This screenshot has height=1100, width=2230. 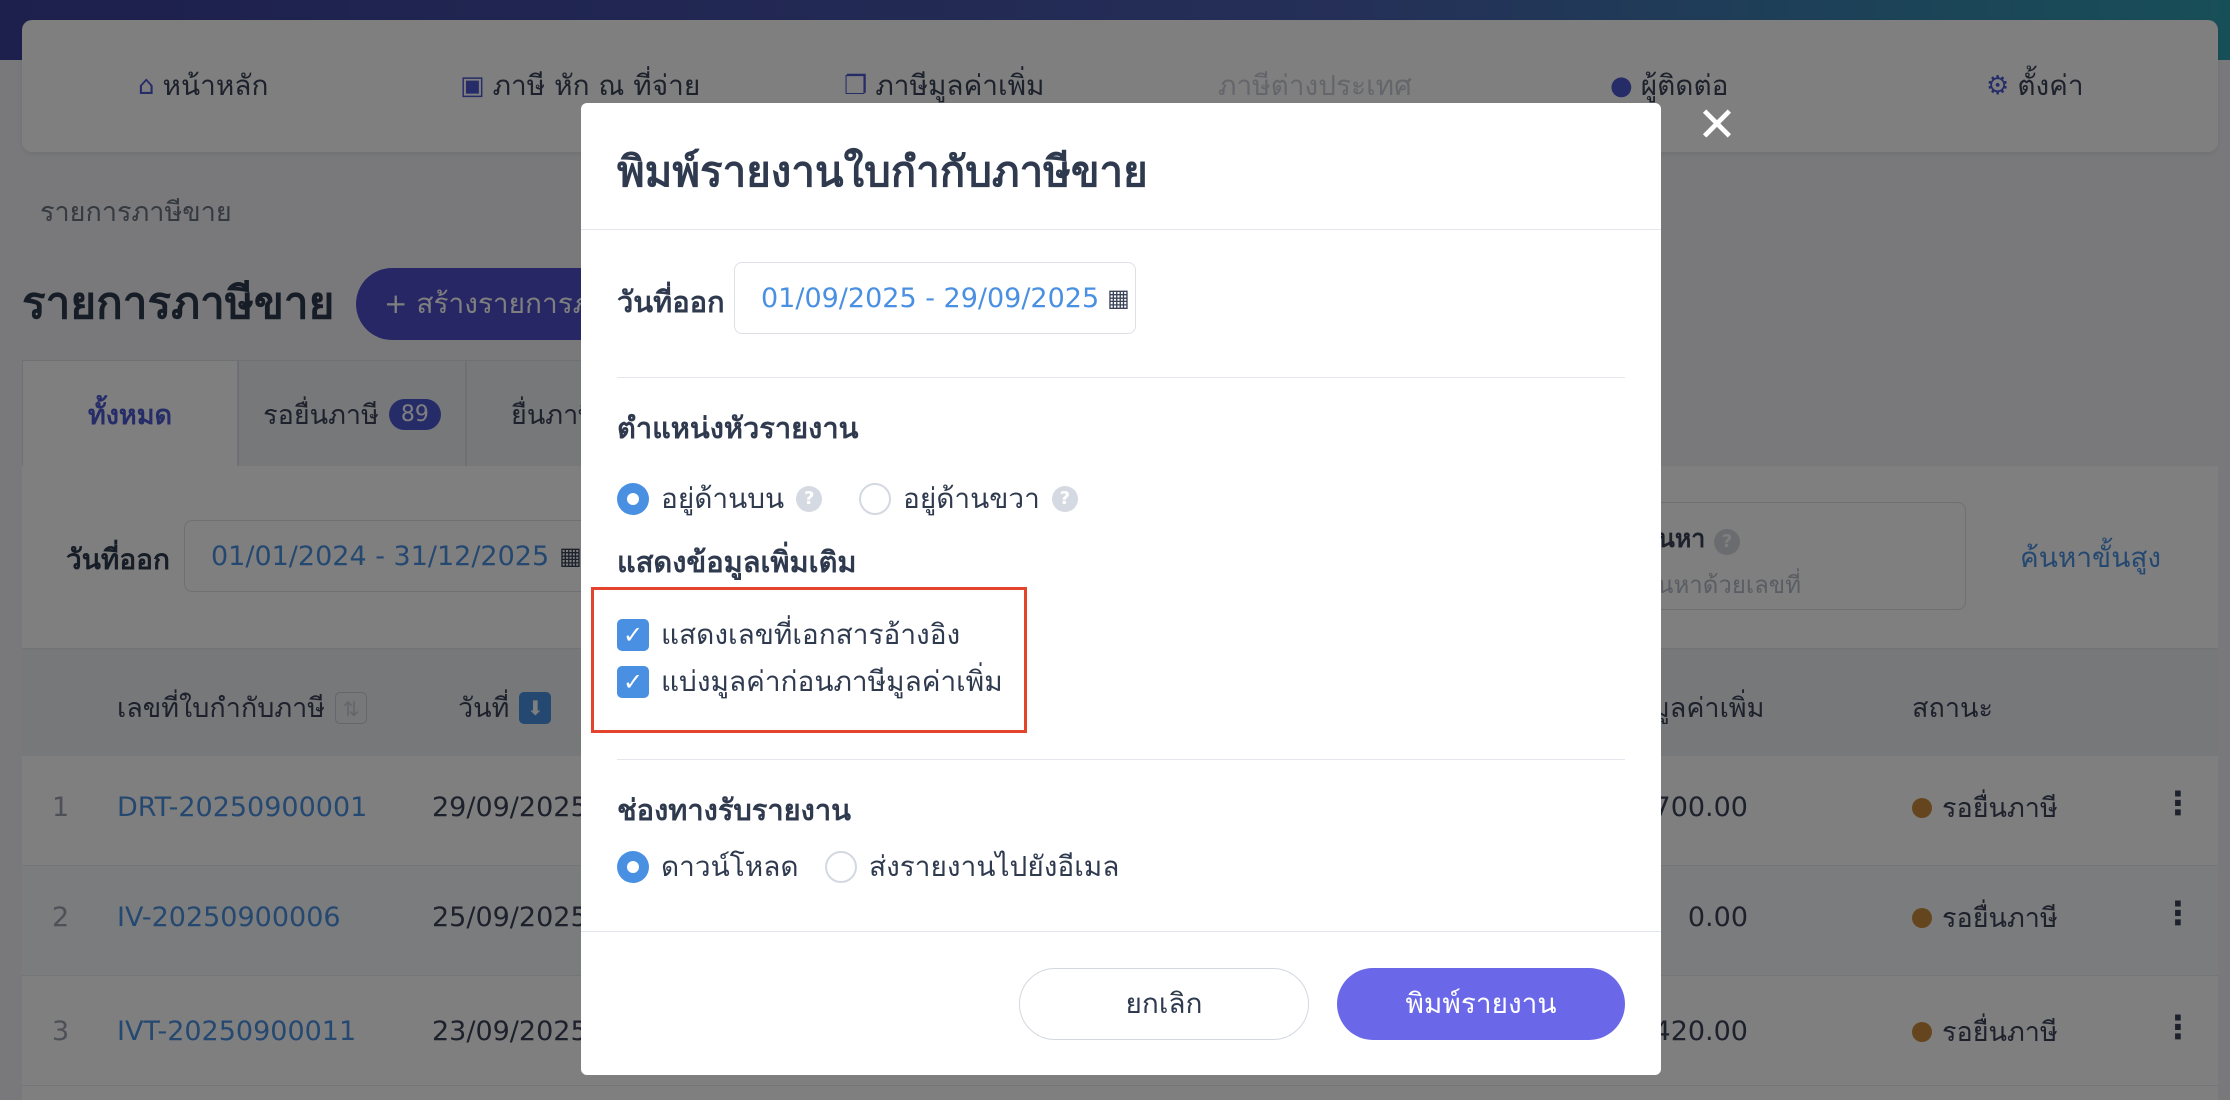 I want to click on header-position-label: ตำแหน่งหัวรายงาน, so click(x=738, y=428).